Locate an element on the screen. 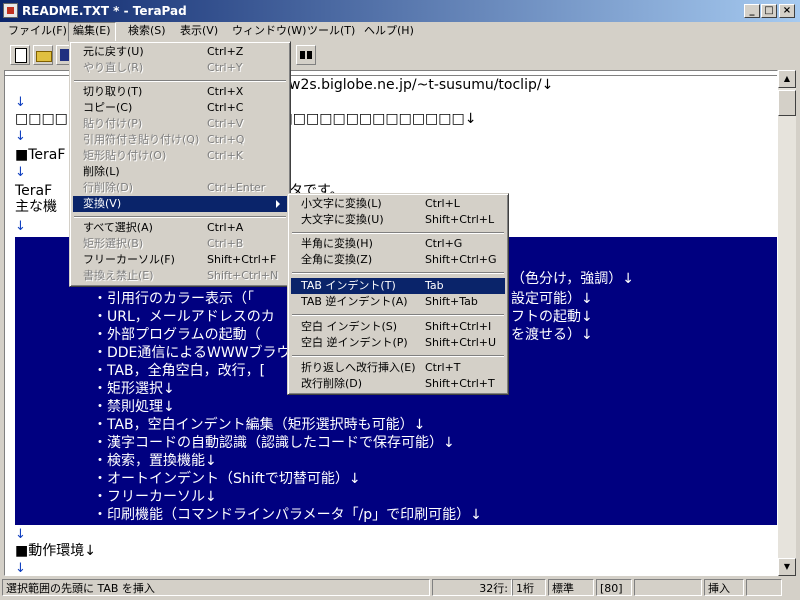 The height and width of the screenshot is (600, 800). editor-line: TeraF is located at coordinates (34, 191).